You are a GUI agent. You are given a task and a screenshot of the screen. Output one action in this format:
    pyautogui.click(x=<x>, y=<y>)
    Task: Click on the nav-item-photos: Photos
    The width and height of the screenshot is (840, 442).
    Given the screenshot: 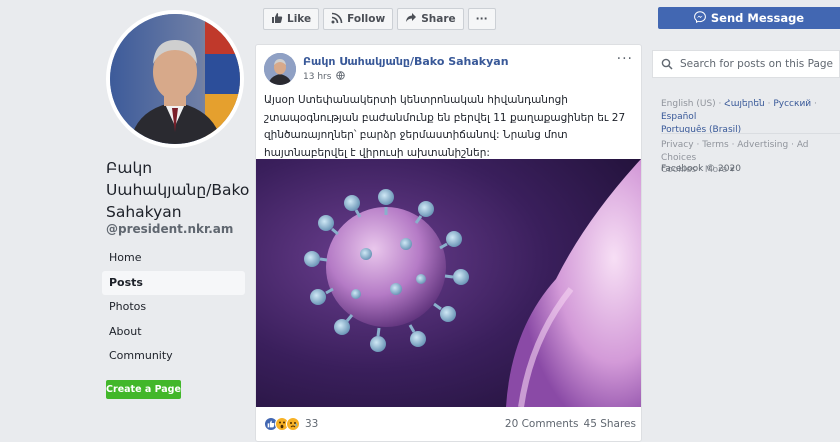 What is the action you would take?
    pyautogui.click(x=173, y=307)
    